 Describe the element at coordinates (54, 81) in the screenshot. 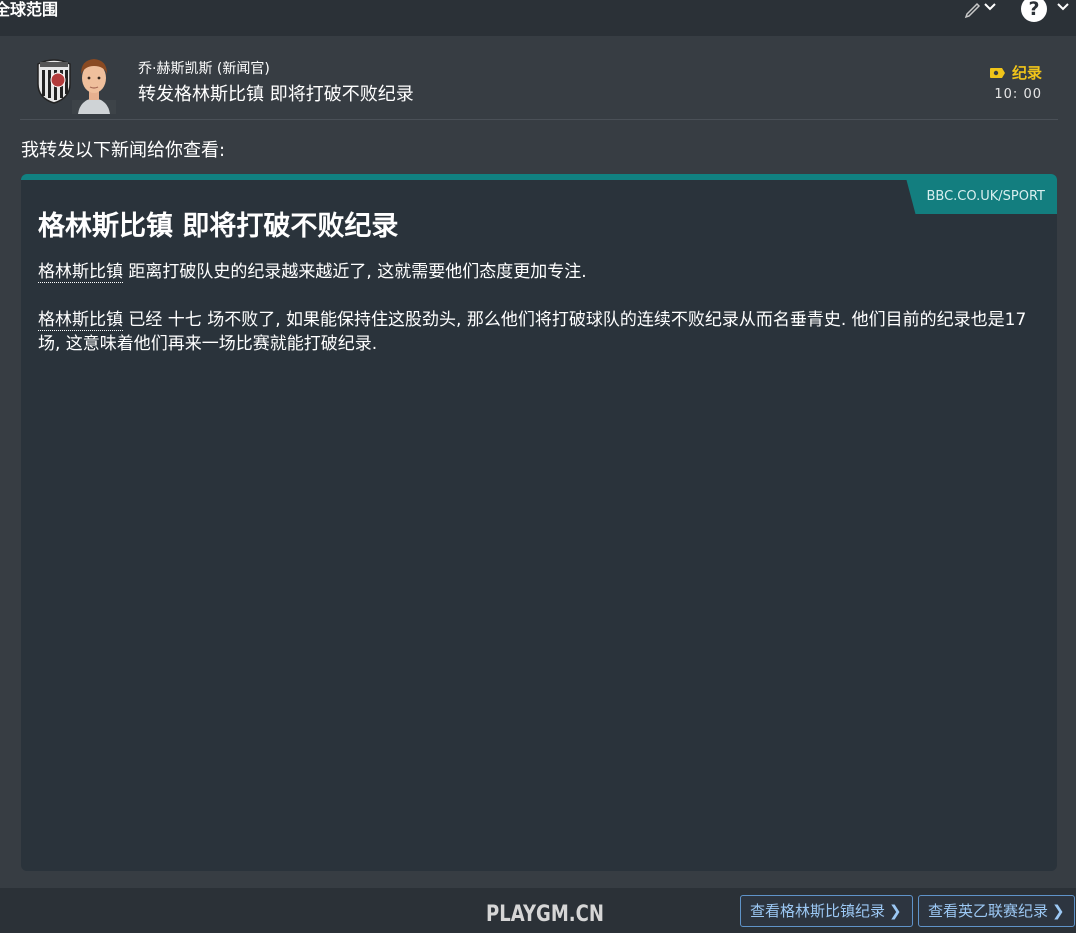

I see `club-crest-icon` at that location.